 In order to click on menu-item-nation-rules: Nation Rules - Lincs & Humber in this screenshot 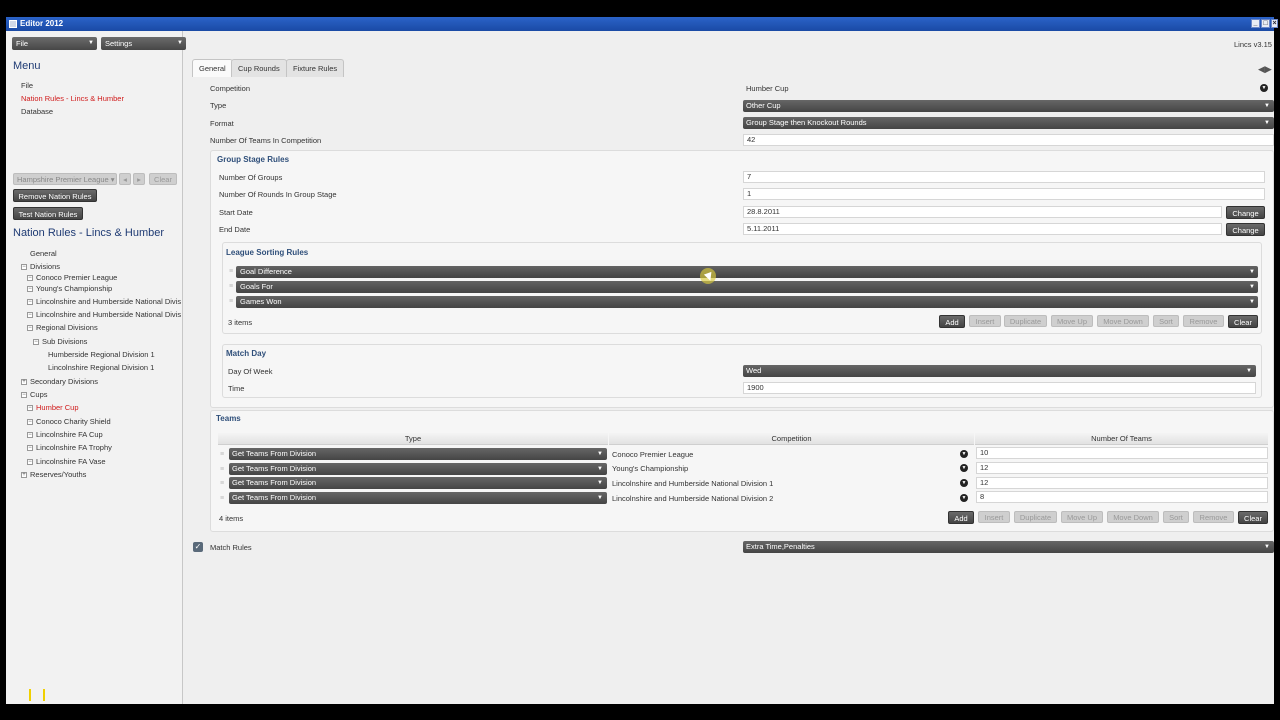, I will do `click(72, 98)`.